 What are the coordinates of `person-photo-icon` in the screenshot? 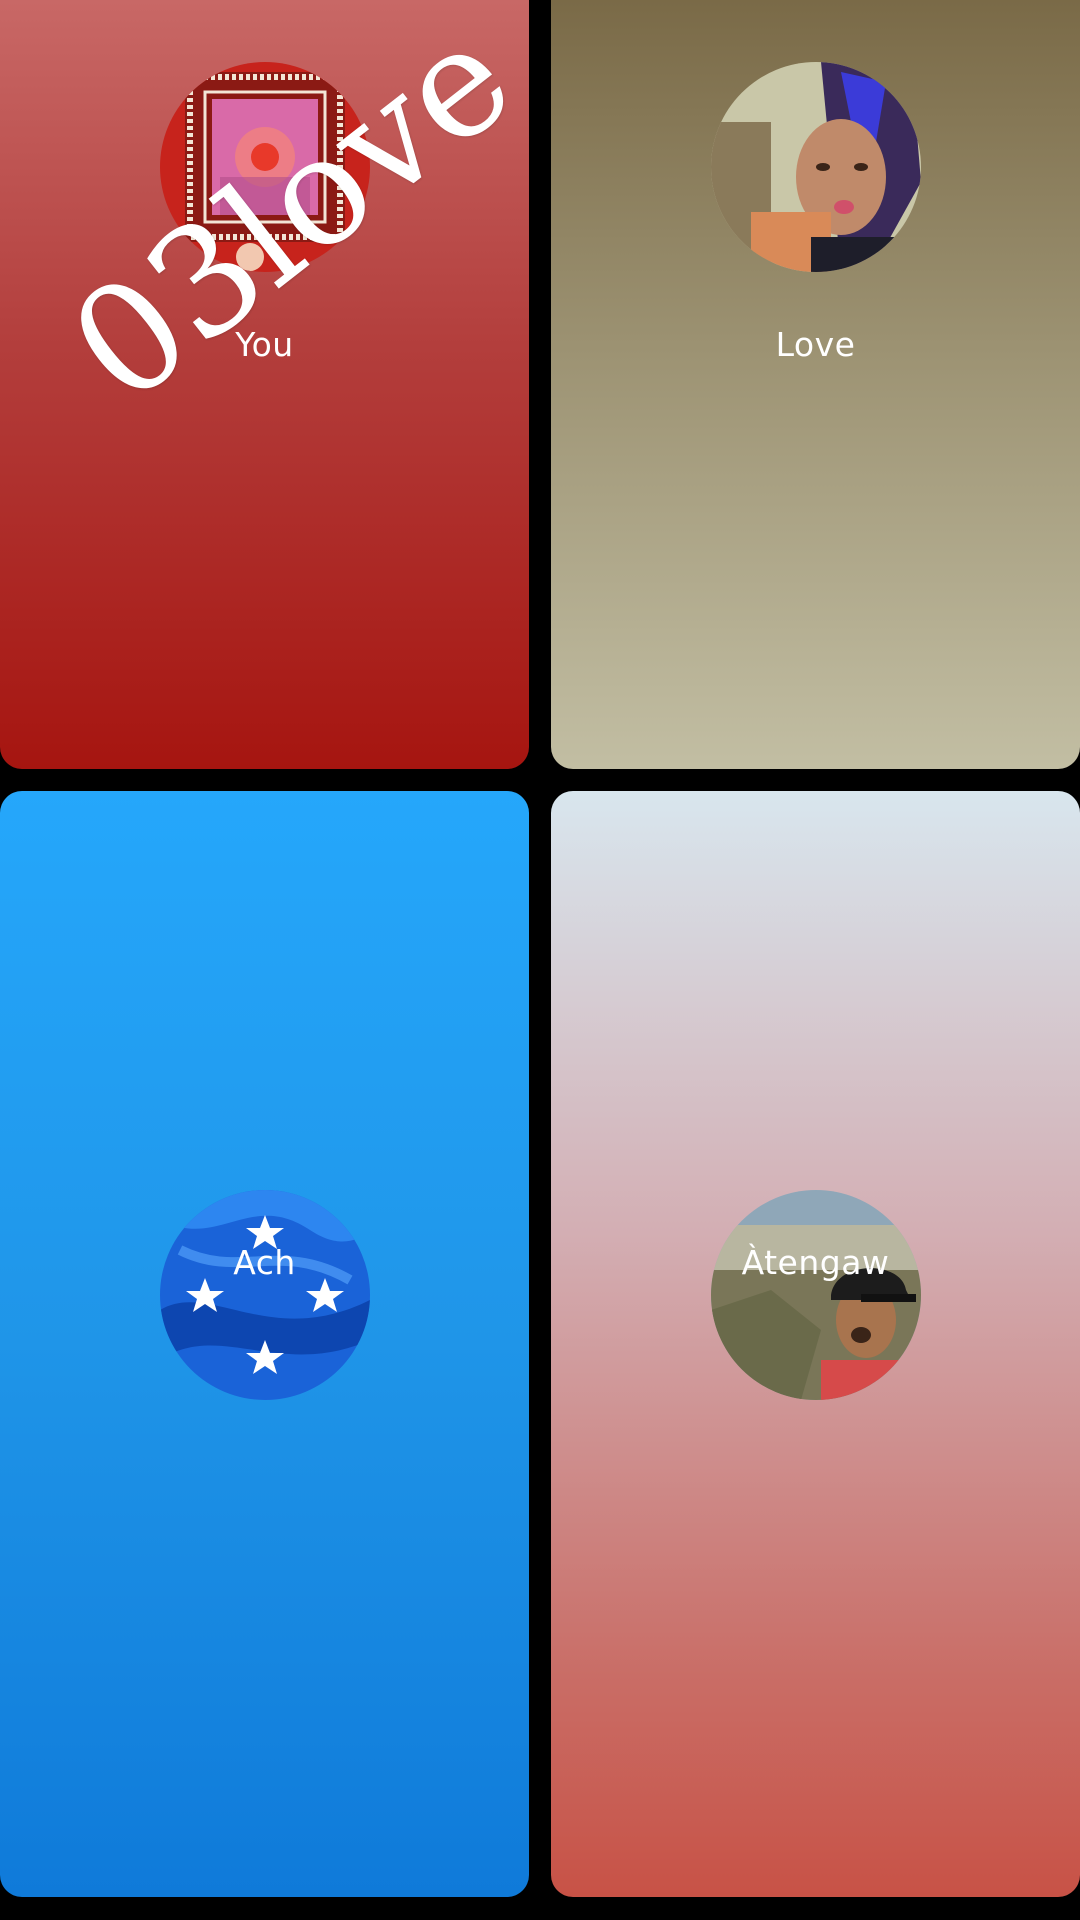 It's located at (815, 167).